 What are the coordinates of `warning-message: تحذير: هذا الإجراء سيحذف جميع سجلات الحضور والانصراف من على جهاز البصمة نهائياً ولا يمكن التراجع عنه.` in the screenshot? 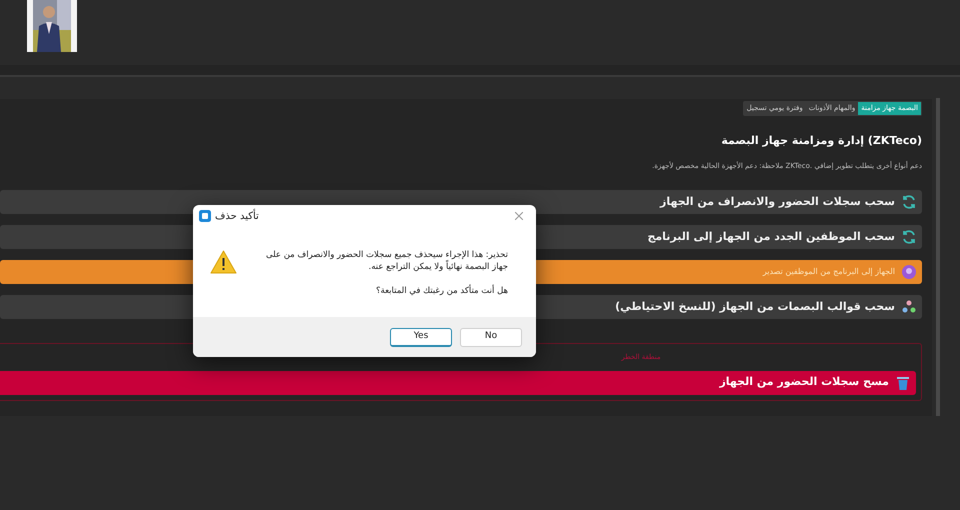 It's located at (386, 261).